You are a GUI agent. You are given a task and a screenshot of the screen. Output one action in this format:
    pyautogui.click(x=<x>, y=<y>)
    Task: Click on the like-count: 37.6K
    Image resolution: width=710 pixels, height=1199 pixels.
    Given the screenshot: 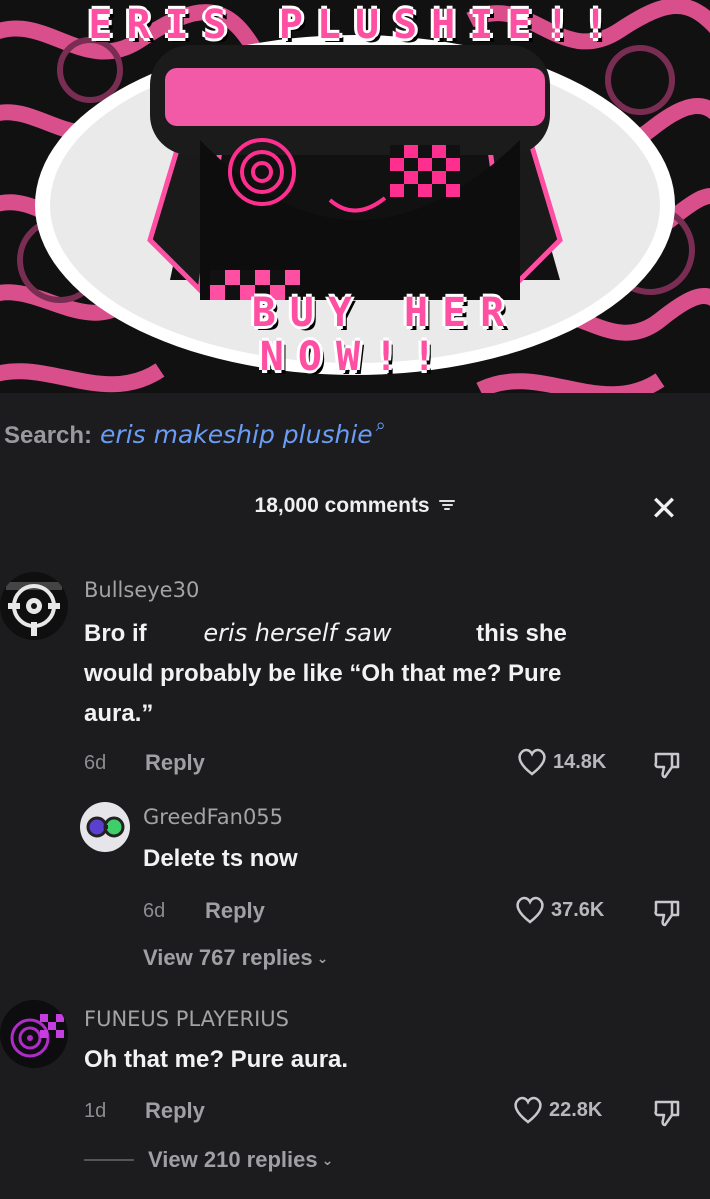 What is the action you would take?
    pyautogui.click(x=578, y=909)
    